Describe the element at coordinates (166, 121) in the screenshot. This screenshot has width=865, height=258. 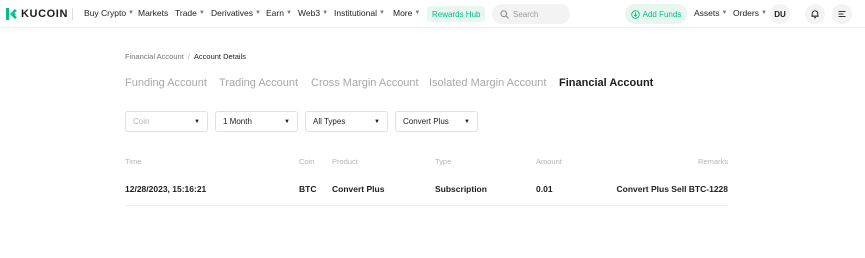
I see `coin-select: Coin ▼` at that location.